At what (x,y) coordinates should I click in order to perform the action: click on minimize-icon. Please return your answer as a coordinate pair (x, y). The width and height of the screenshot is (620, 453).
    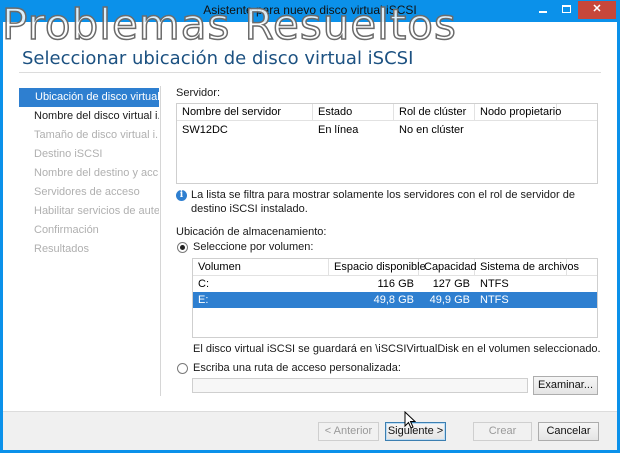
    Looking at the image, I should click on (543, 12).